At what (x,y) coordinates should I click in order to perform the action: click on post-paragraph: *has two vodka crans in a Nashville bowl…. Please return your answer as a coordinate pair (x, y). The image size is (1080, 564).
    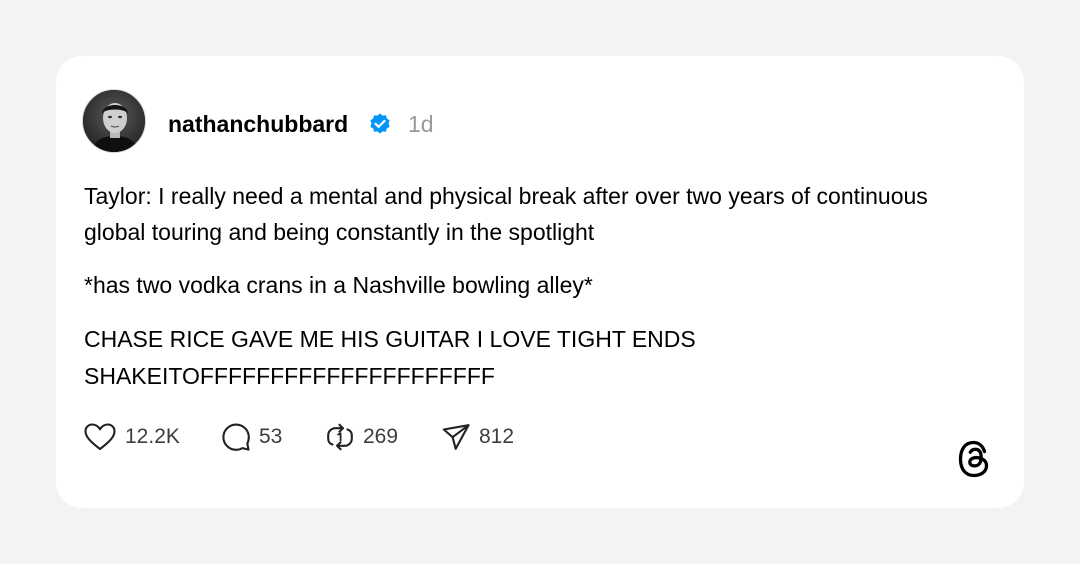
    Looking at the image, I should click on (338, 285).